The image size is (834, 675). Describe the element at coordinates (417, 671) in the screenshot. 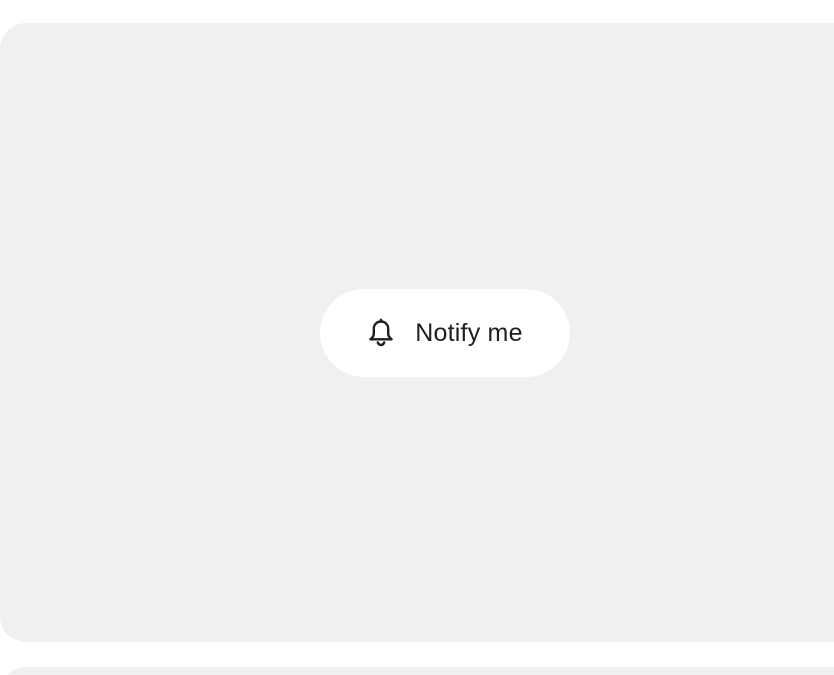

I see `next-media-panel` at that location.